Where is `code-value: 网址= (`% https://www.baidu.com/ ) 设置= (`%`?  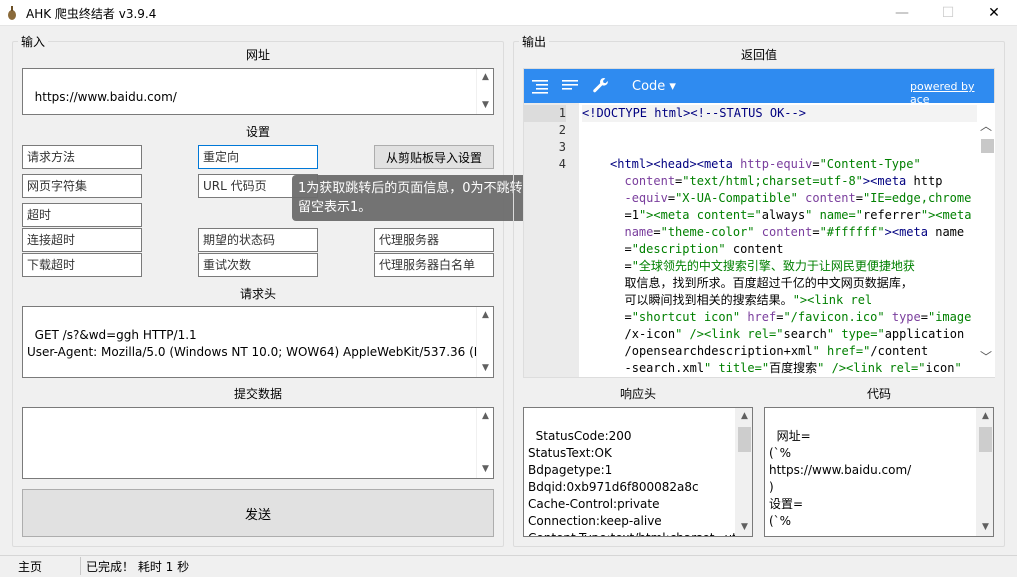 code-value: 网址= (`% https://www.baidu.com/ ) 设置= (`% is located at coordinates (840, 478).